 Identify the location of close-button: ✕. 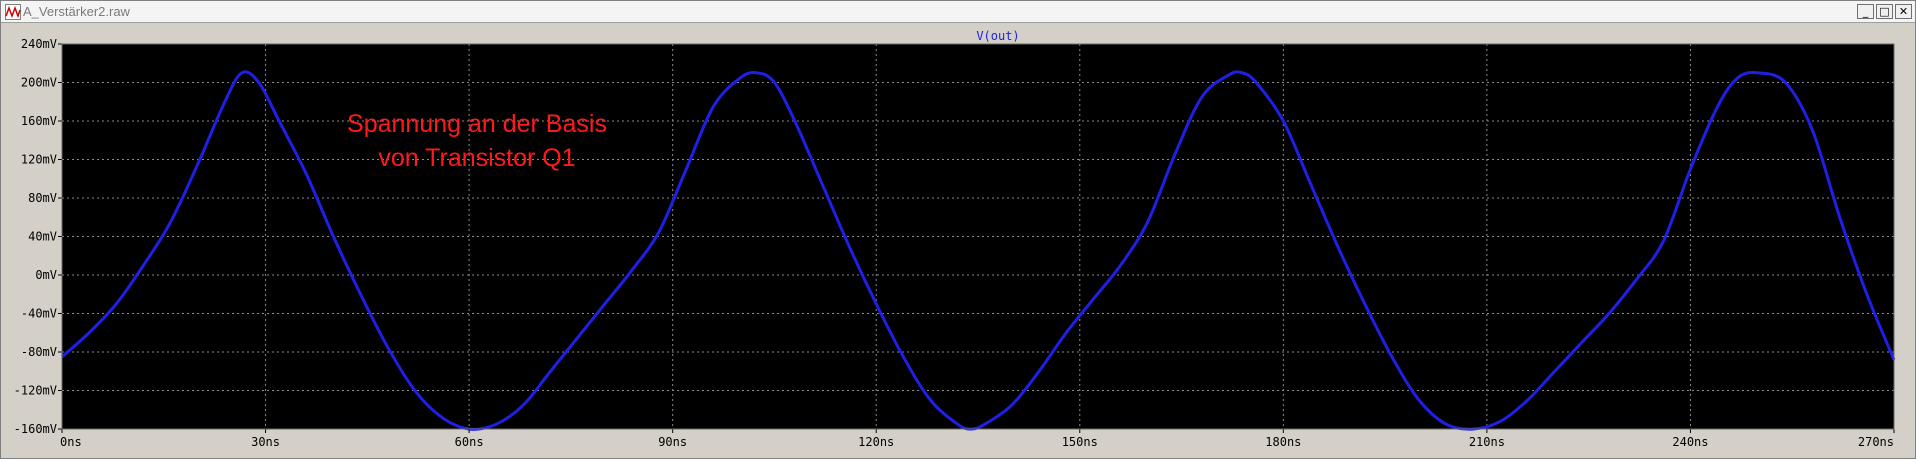
(1903, 11).